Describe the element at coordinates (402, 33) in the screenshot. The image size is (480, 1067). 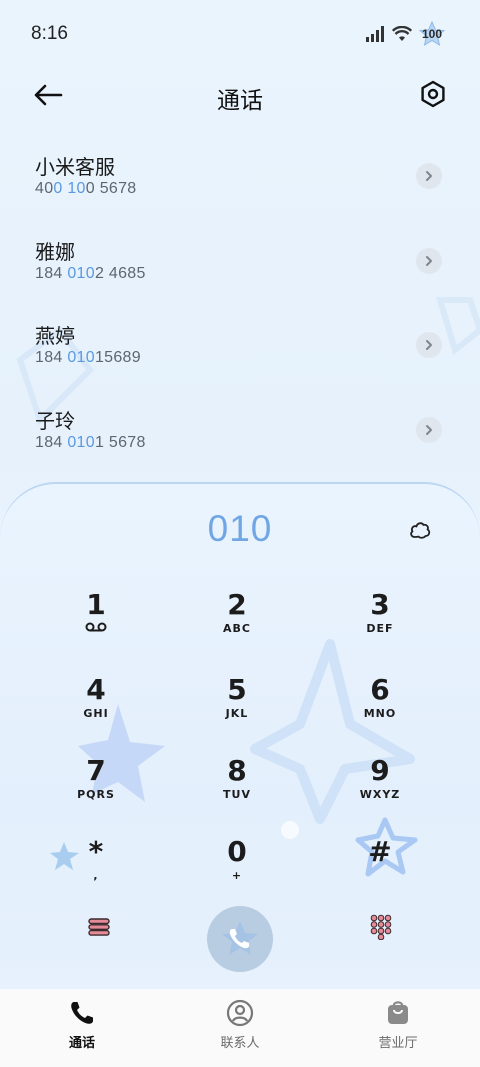
I see `wifi-icon` at that location.